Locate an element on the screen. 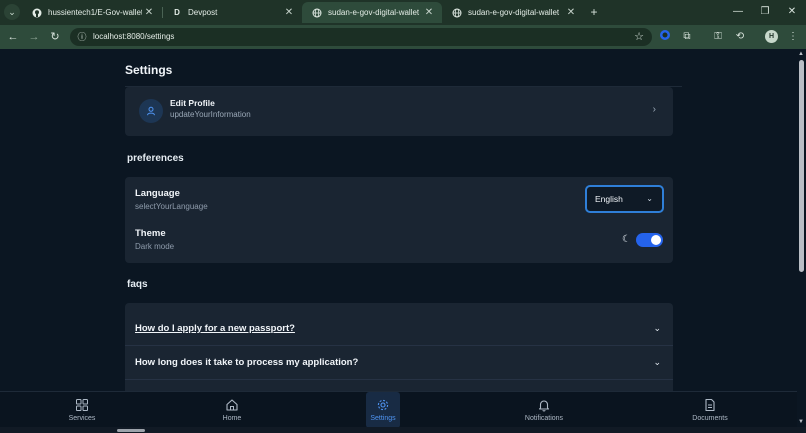  chevron-right-icon: › is located at coordinates (654, 109).